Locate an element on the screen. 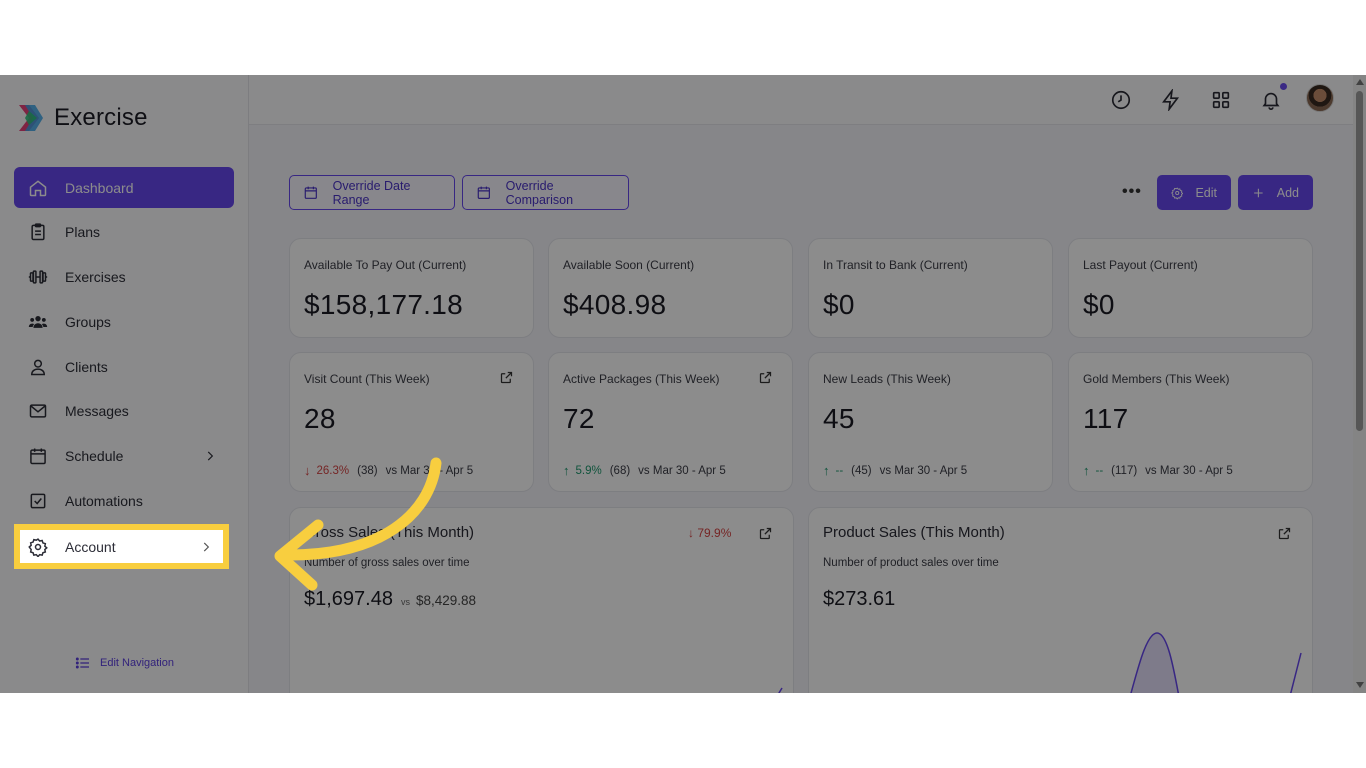  stat-value: $408.98 is located at coordinates (615, 304).